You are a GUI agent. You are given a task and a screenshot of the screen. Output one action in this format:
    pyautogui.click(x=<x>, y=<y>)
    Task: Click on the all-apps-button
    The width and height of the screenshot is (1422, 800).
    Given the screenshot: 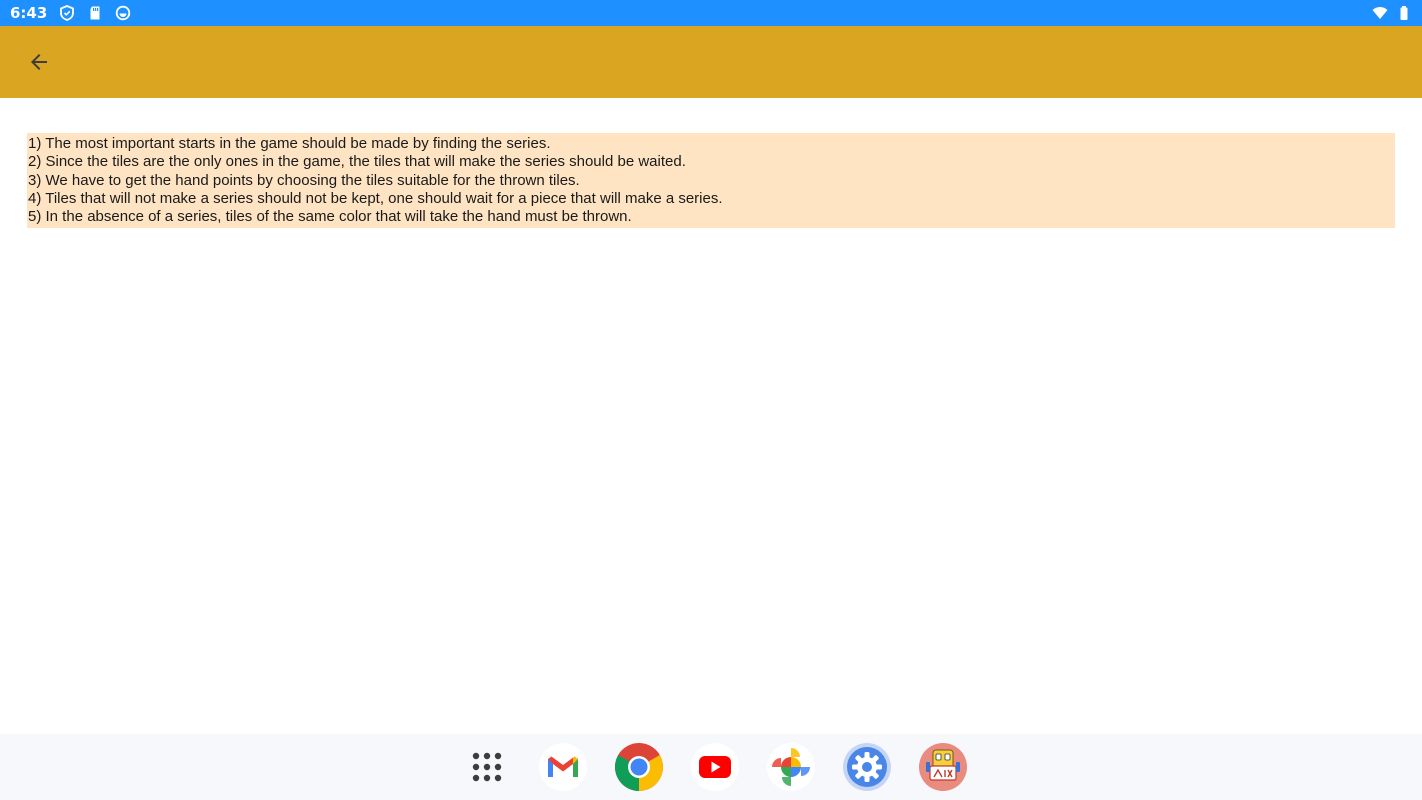 What is the action you would take?
    pyautogui.click(x=487, y=767)
    